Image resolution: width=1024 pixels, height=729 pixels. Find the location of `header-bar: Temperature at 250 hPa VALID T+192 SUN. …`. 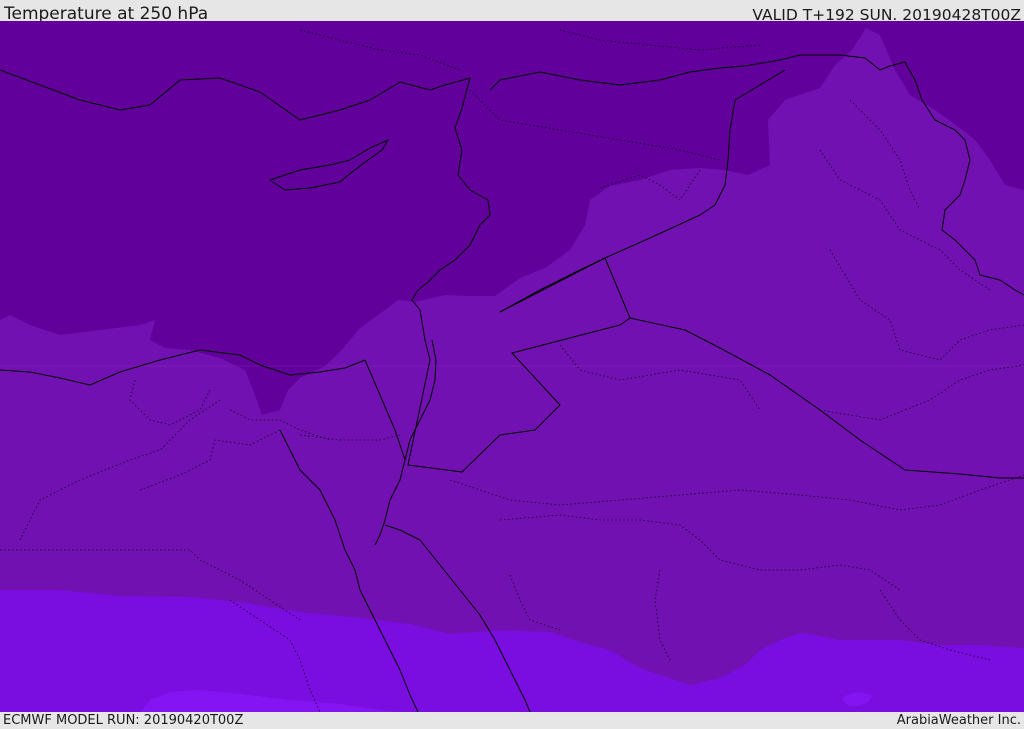

header-bar: Temperature at 250 hPa VALID T+192 SUN. … is located at coordinates (512, 12).